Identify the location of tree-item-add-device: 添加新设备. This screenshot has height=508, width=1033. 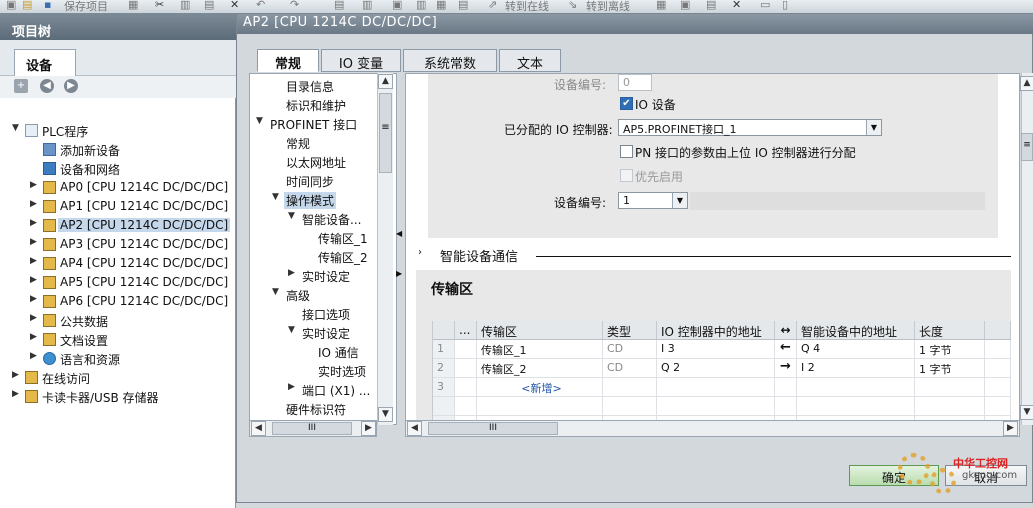
(118, 149).